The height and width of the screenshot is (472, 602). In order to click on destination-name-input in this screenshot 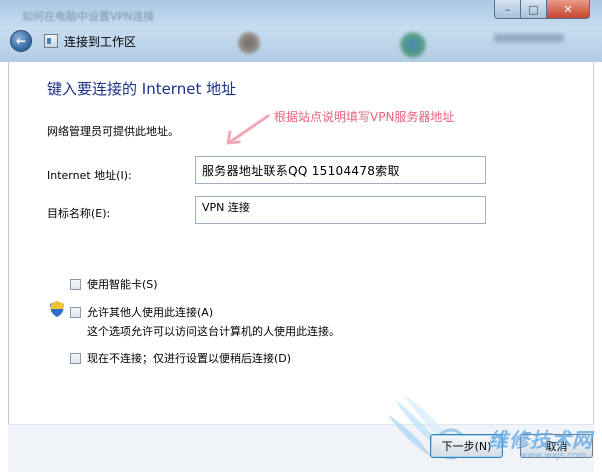, I will do `click(340, 210)`.